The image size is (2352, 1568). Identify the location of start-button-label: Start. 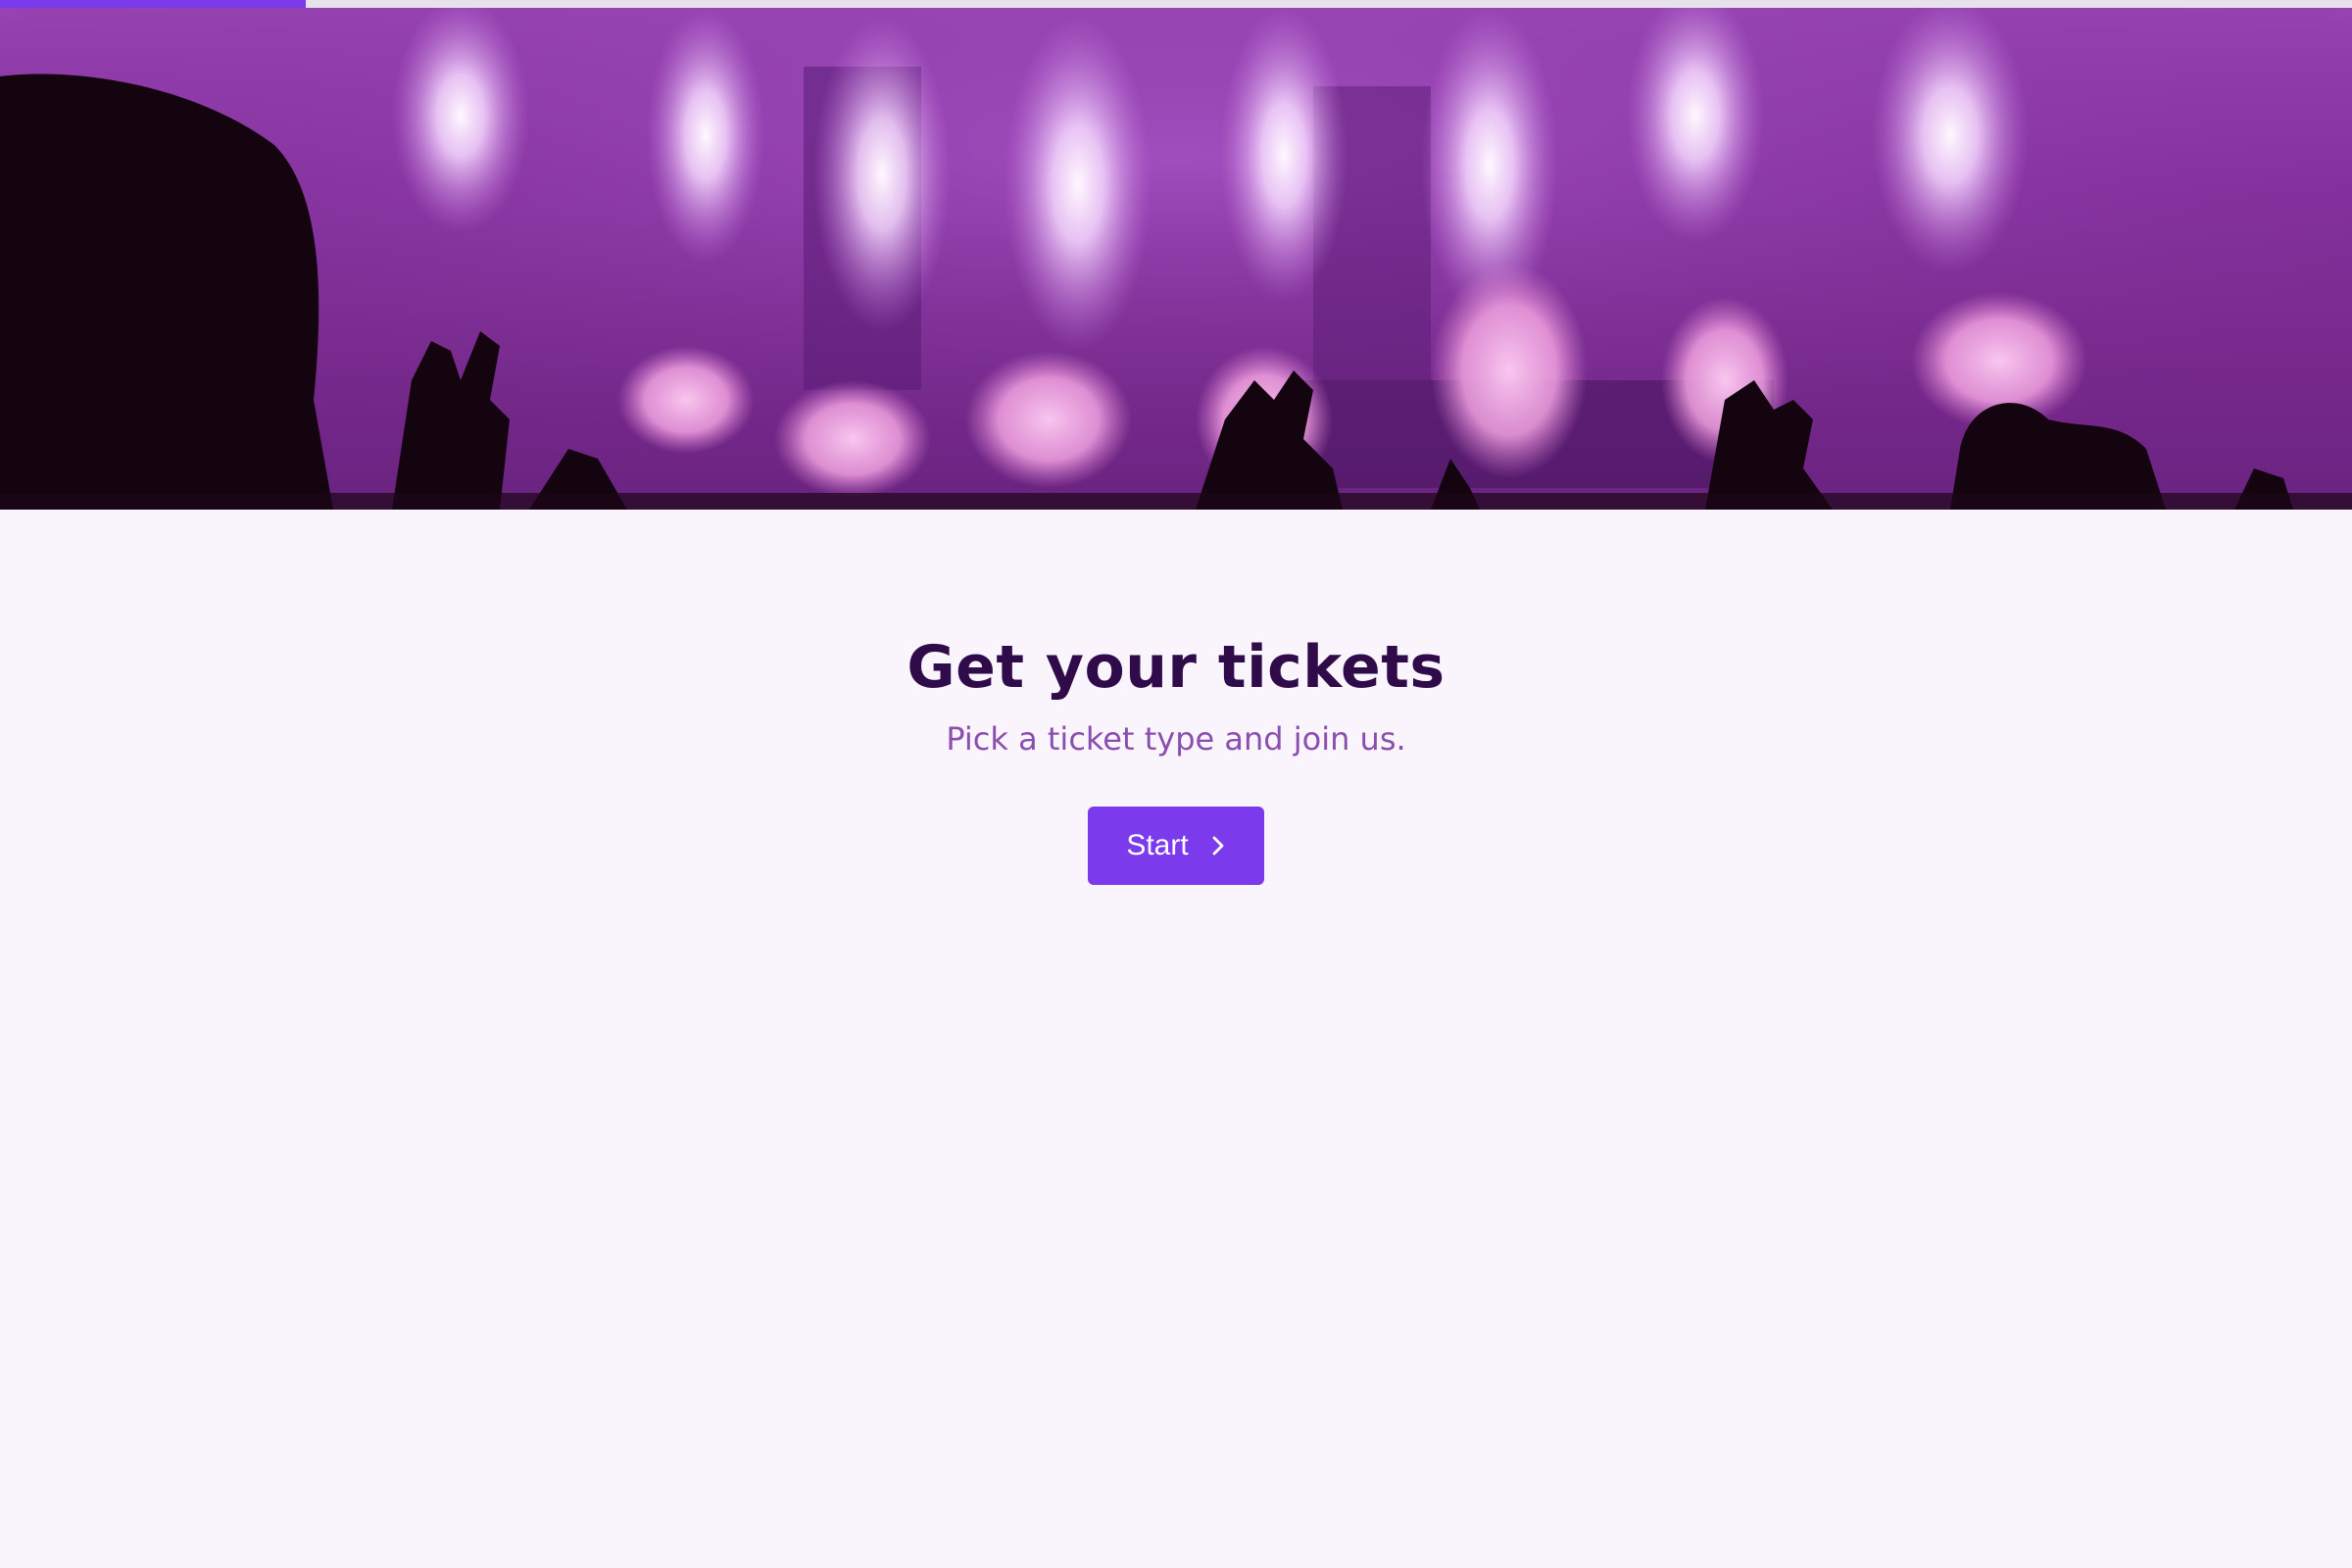
(1157, 845).